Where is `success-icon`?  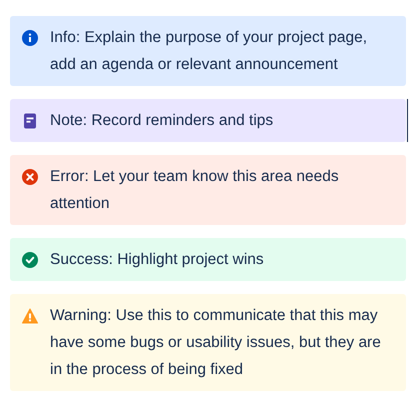
success-icon is located at coordinates (30, 260).